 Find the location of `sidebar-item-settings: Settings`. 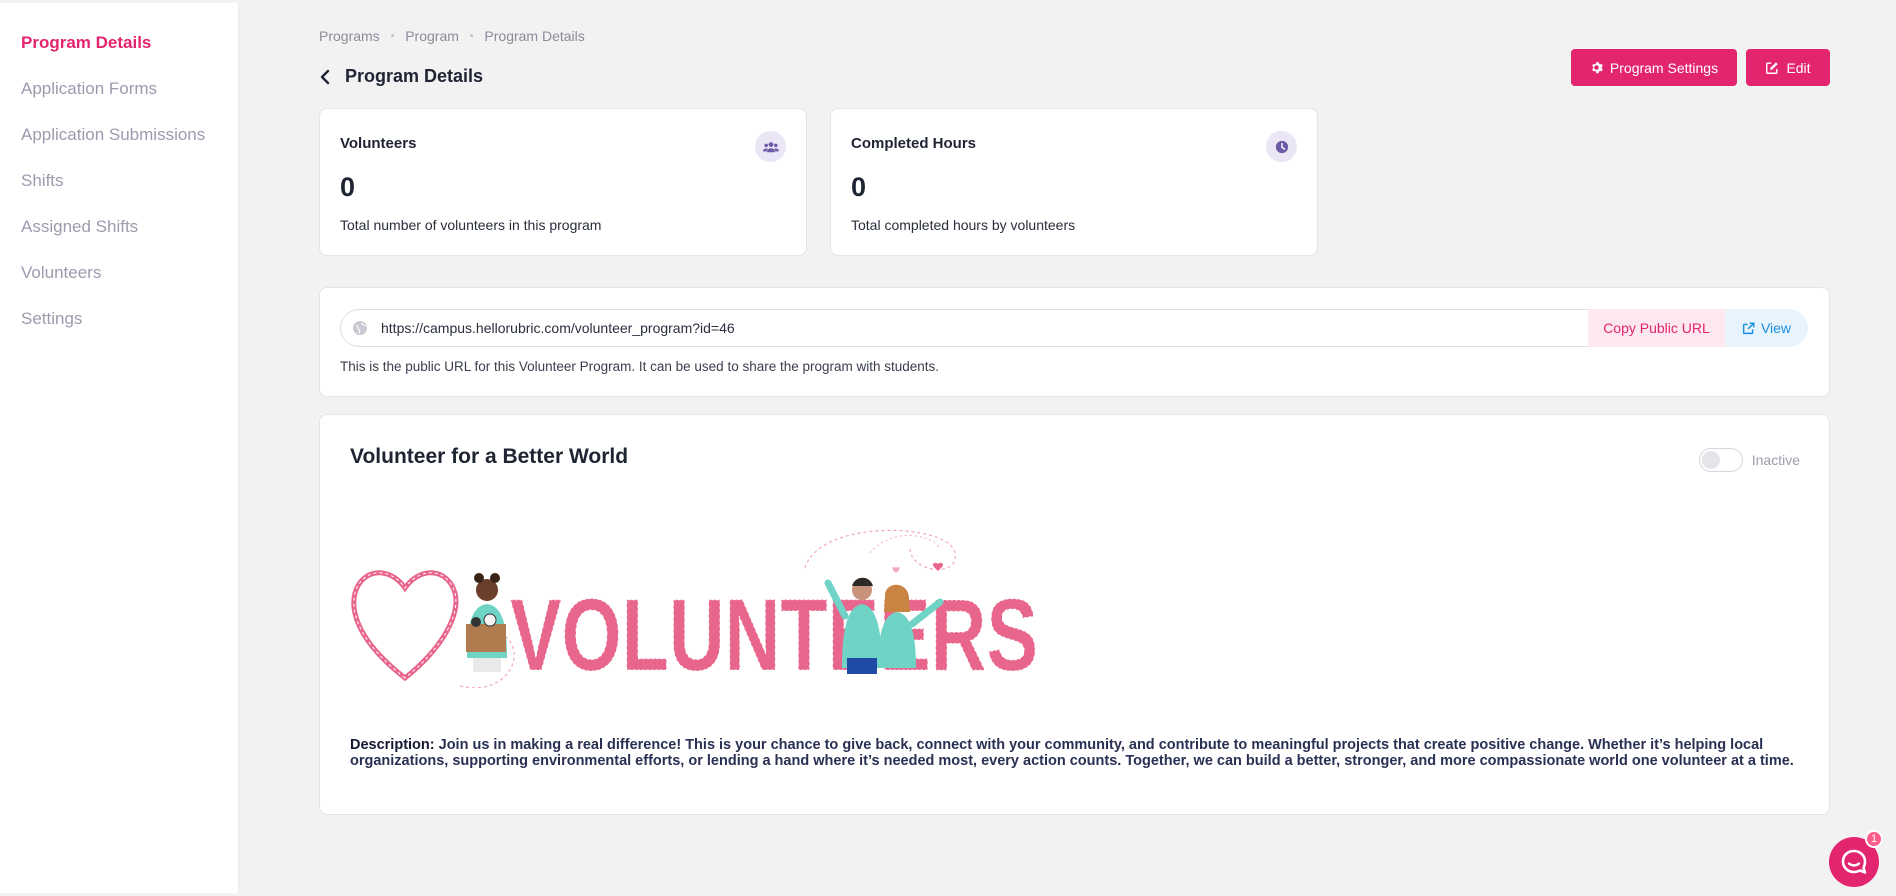

sidebar-item-settings: Settings is located at coordinates (119, 328).